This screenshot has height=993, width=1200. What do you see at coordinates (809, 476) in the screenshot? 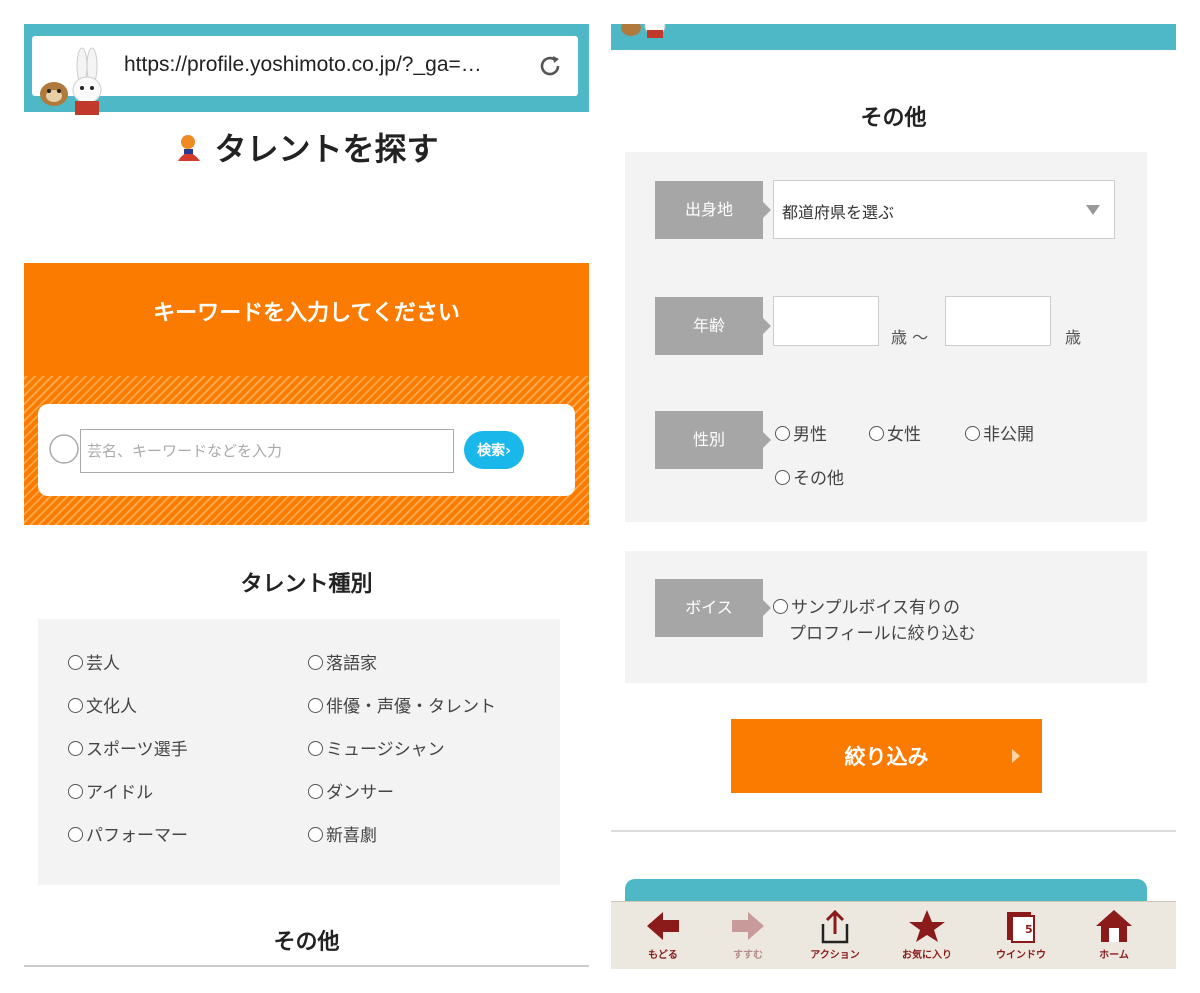
I see `gender-option-other: その他` at bounding box center [809, 476].